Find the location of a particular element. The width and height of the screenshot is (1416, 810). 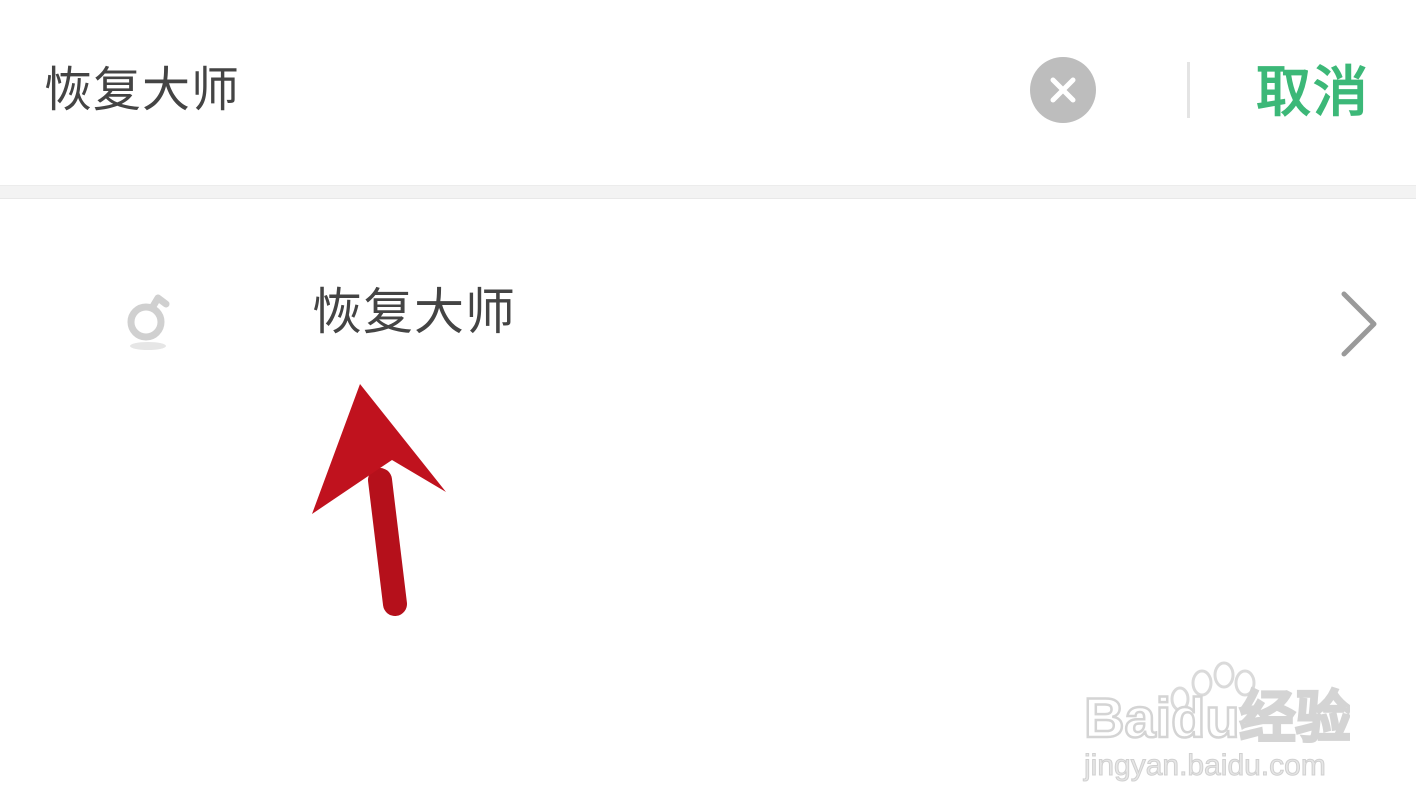

clear-search-button is located at coordinates (1063, 90).